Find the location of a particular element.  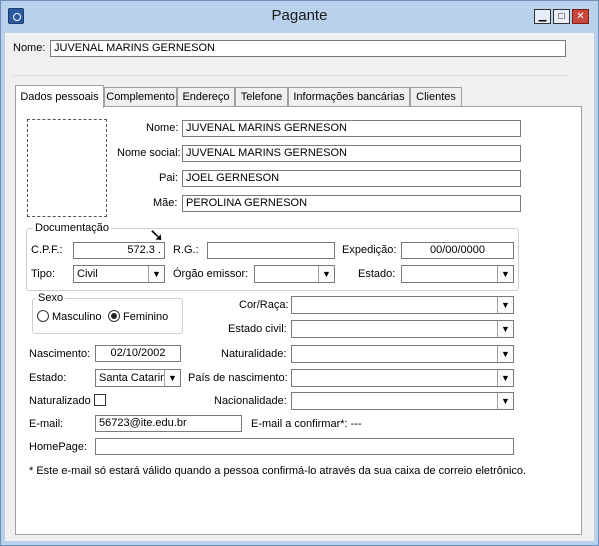

estado-select-value: Santa Catarin is located at coordinates (133, 378).